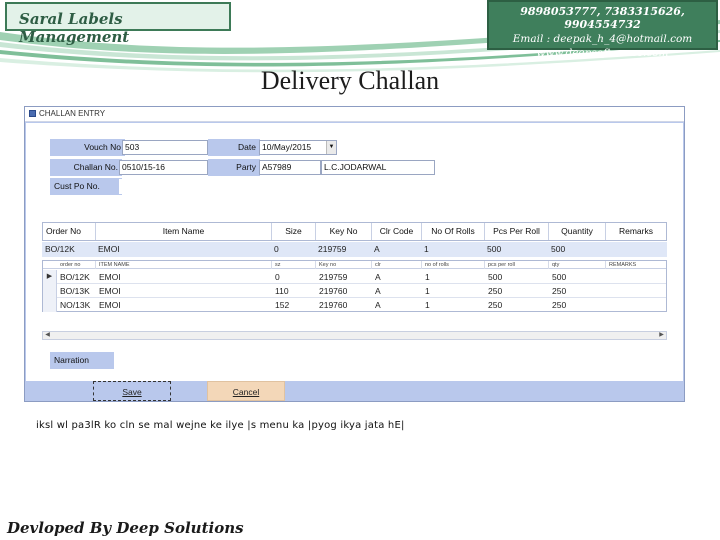 The height and width of the screenshot is (540, 720). I want to click on challan-no-label: Challan No., so click(86, 167).